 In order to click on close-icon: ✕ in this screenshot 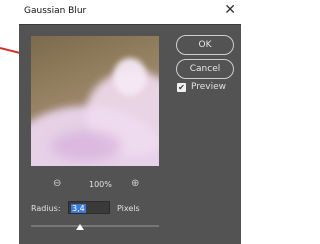, I will do `click(230, 10)`.